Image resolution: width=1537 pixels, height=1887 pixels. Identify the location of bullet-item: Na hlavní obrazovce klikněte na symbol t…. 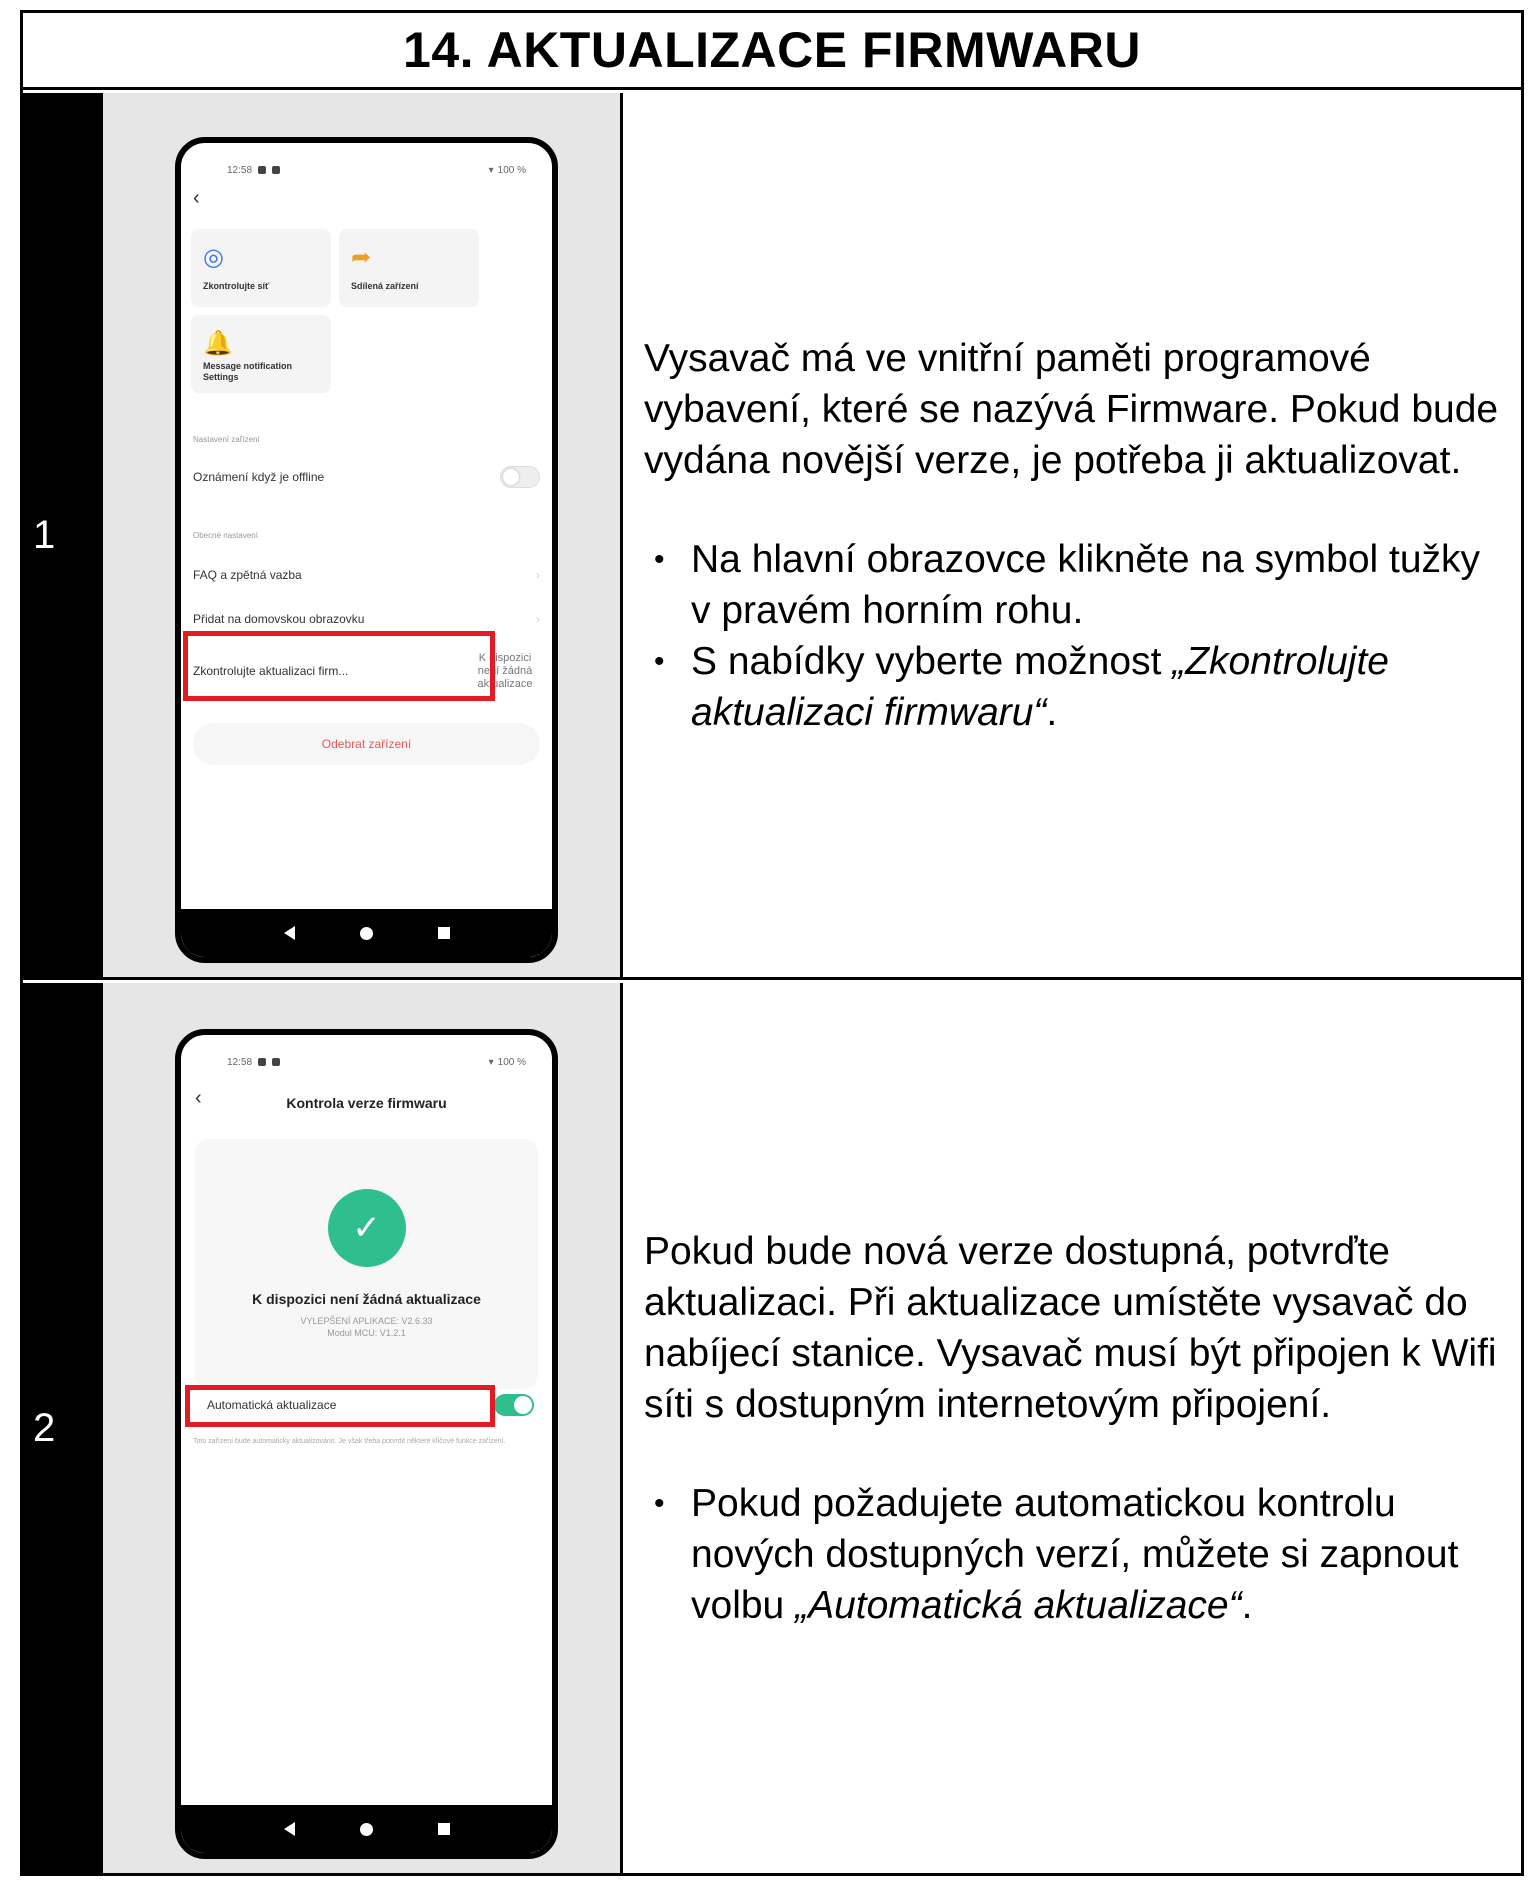
(1075, 585).